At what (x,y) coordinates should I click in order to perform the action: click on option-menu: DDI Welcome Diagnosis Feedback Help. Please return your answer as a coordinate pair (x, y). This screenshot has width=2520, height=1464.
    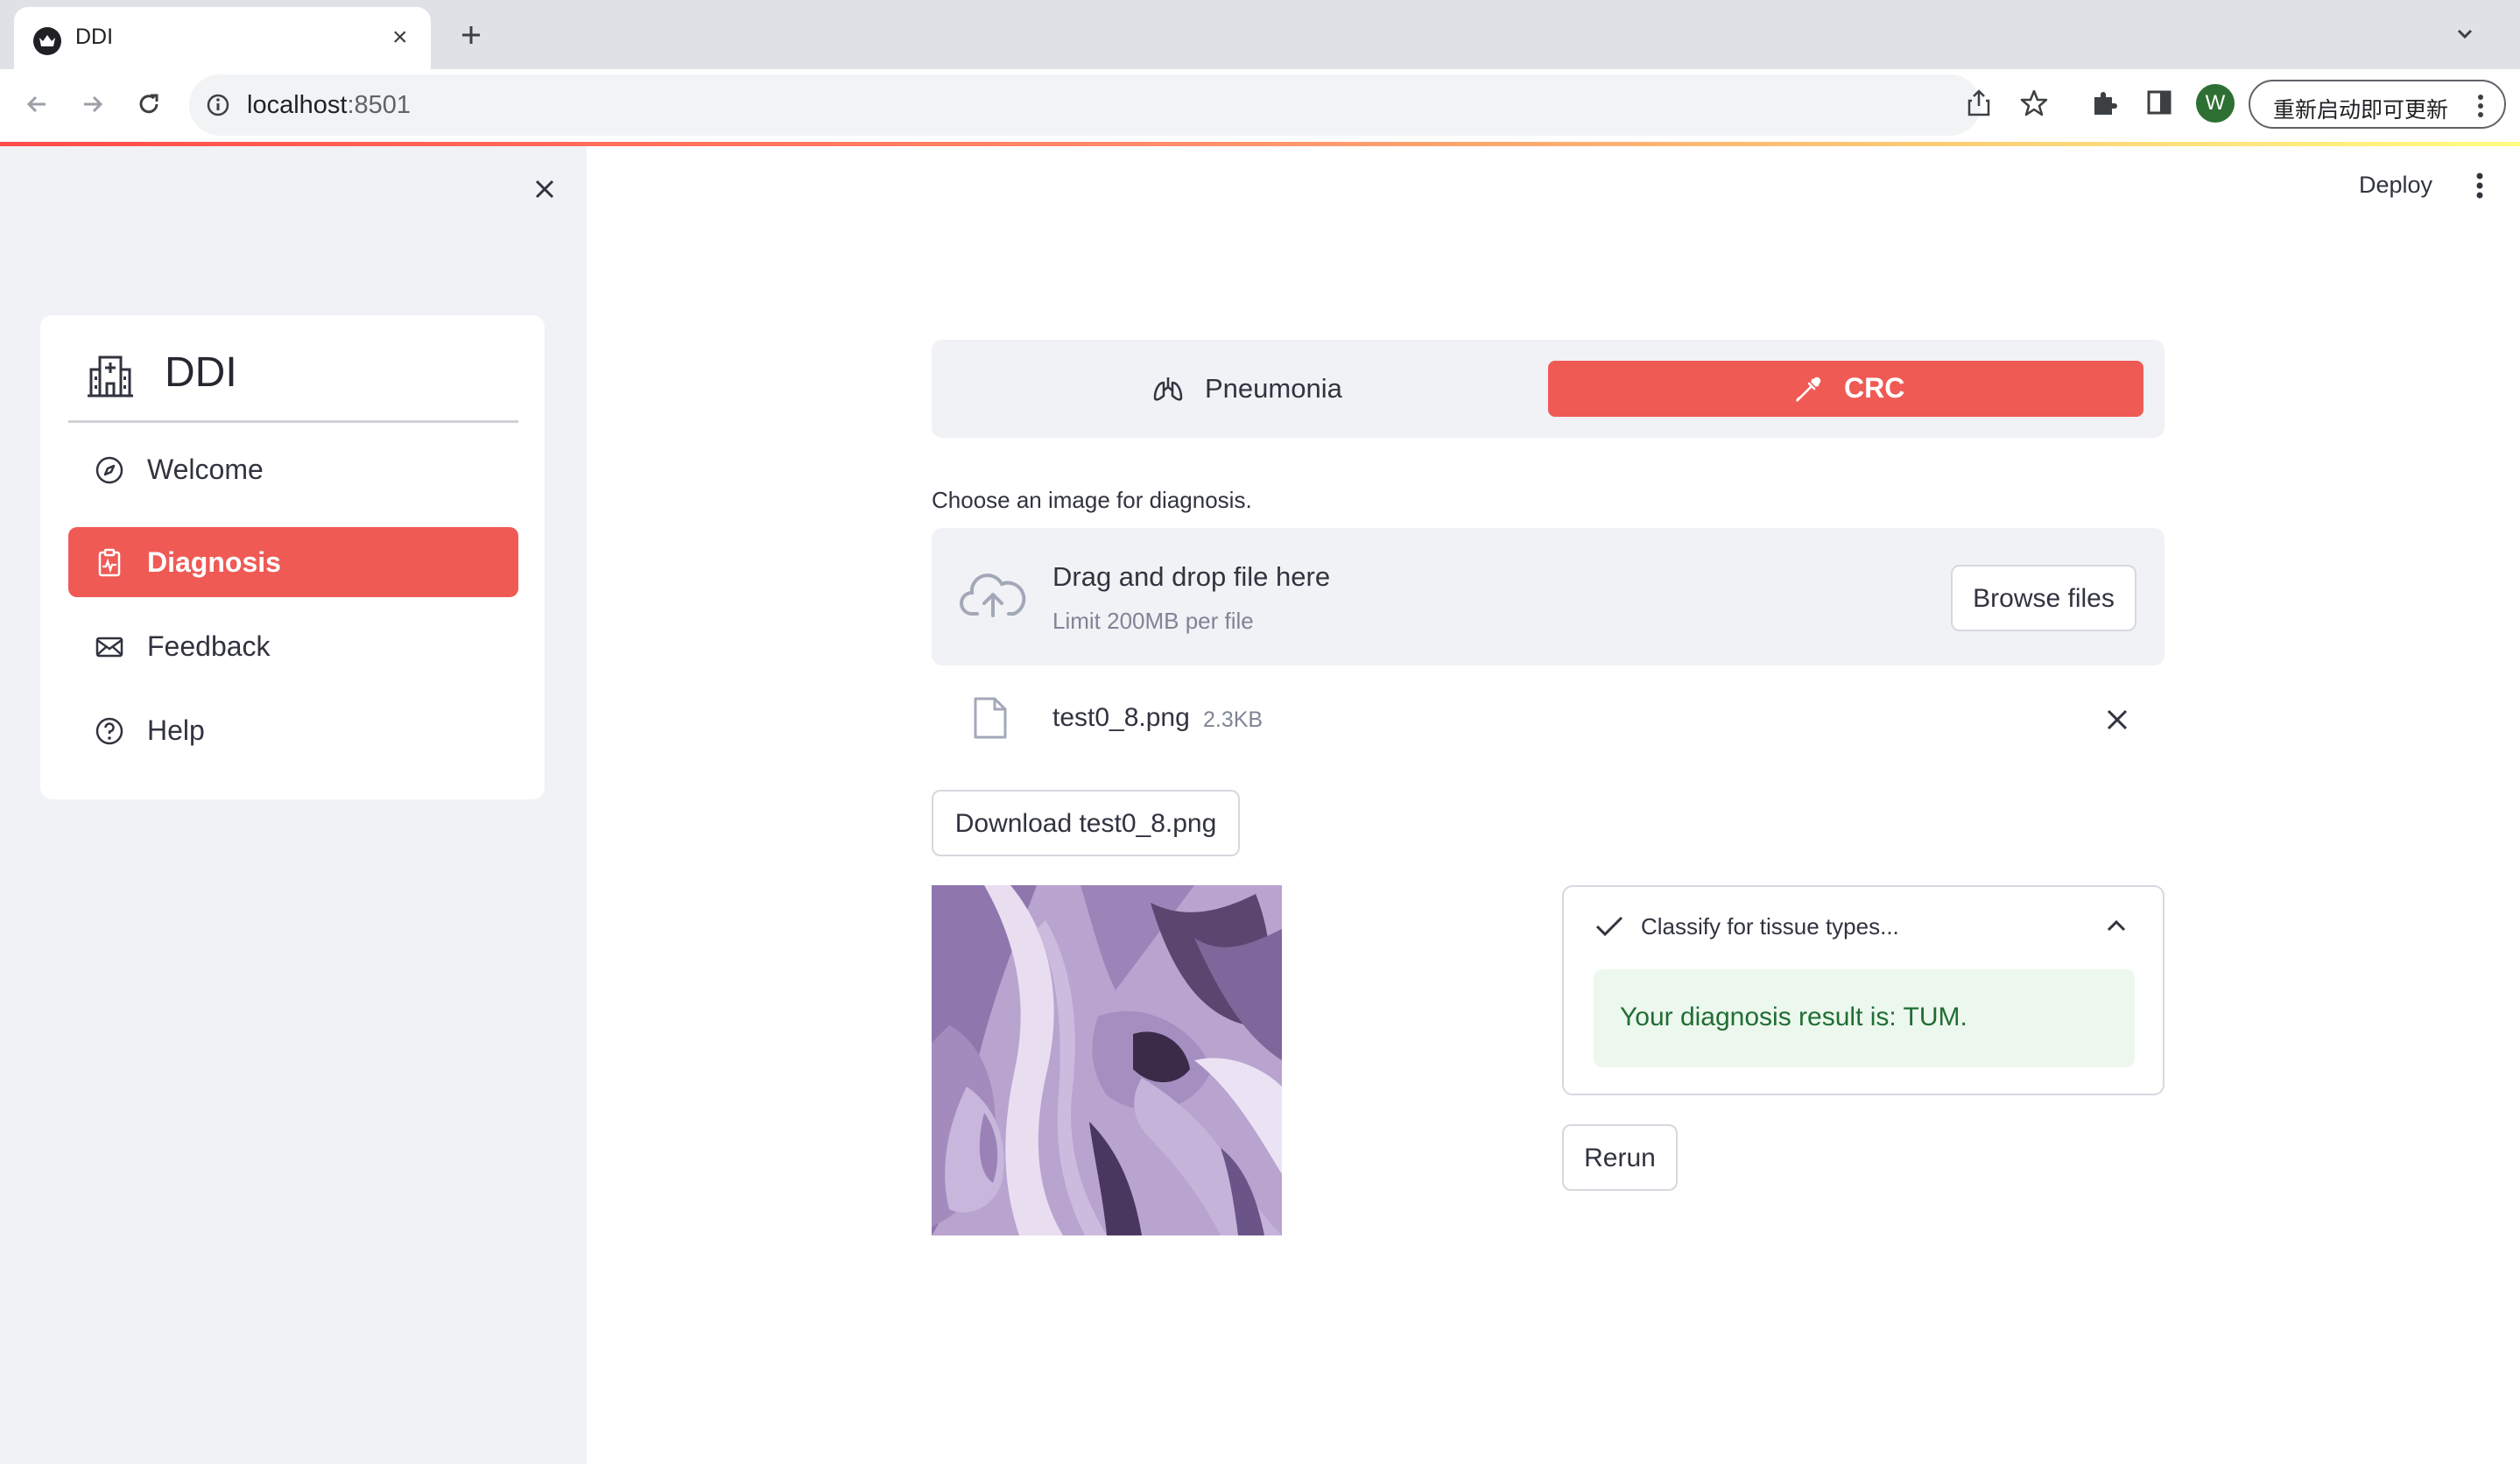
    Looking at the image, I should click on (292, 557).